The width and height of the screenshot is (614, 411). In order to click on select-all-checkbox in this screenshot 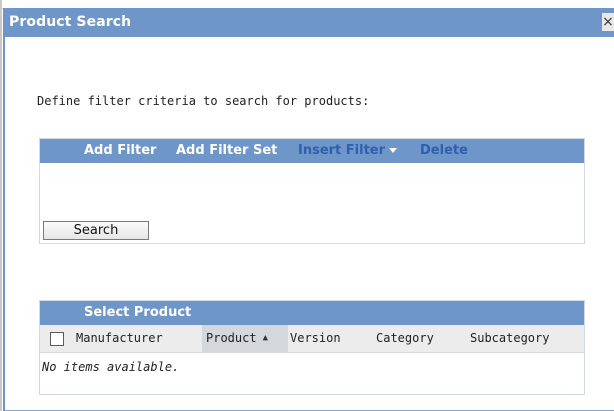, I will do `click(57, 339)`.